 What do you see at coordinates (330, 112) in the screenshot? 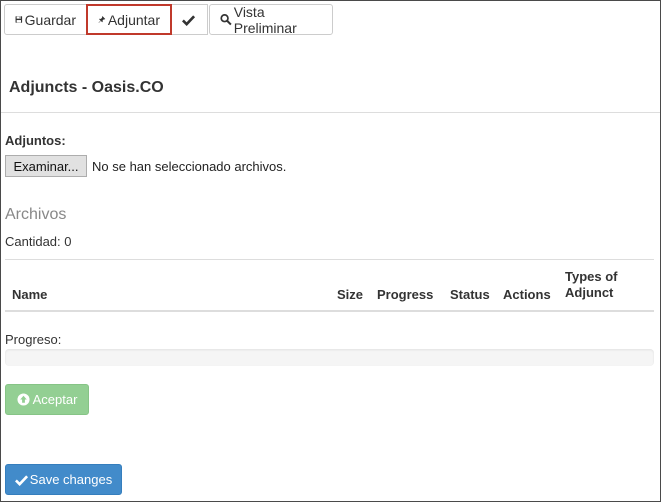
I see `divider` at bounding box center [330, 112].